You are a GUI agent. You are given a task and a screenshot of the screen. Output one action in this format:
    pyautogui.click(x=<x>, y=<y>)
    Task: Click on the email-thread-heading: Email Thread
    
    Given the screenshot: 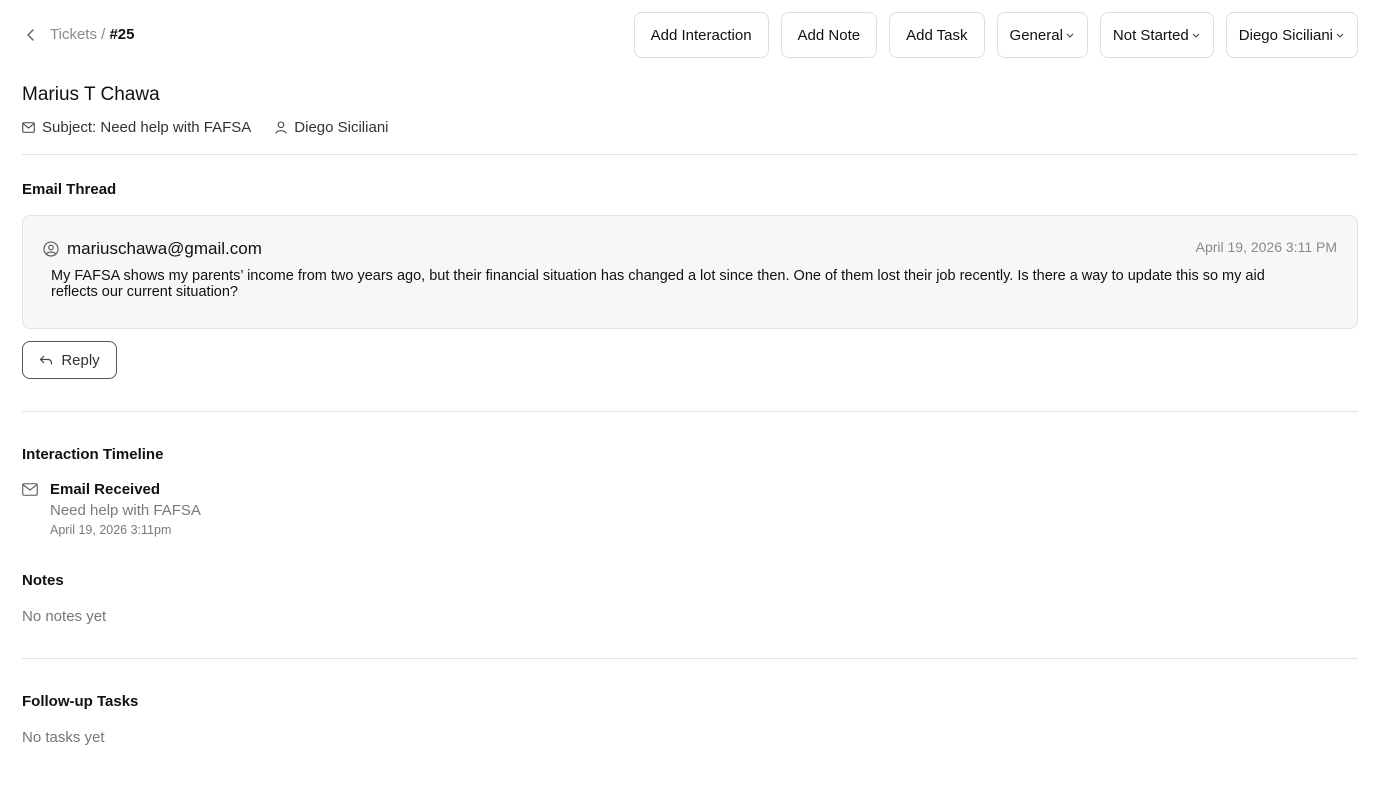 What is the action you would take?
    pyautogui.click(x=69, y=189)
    